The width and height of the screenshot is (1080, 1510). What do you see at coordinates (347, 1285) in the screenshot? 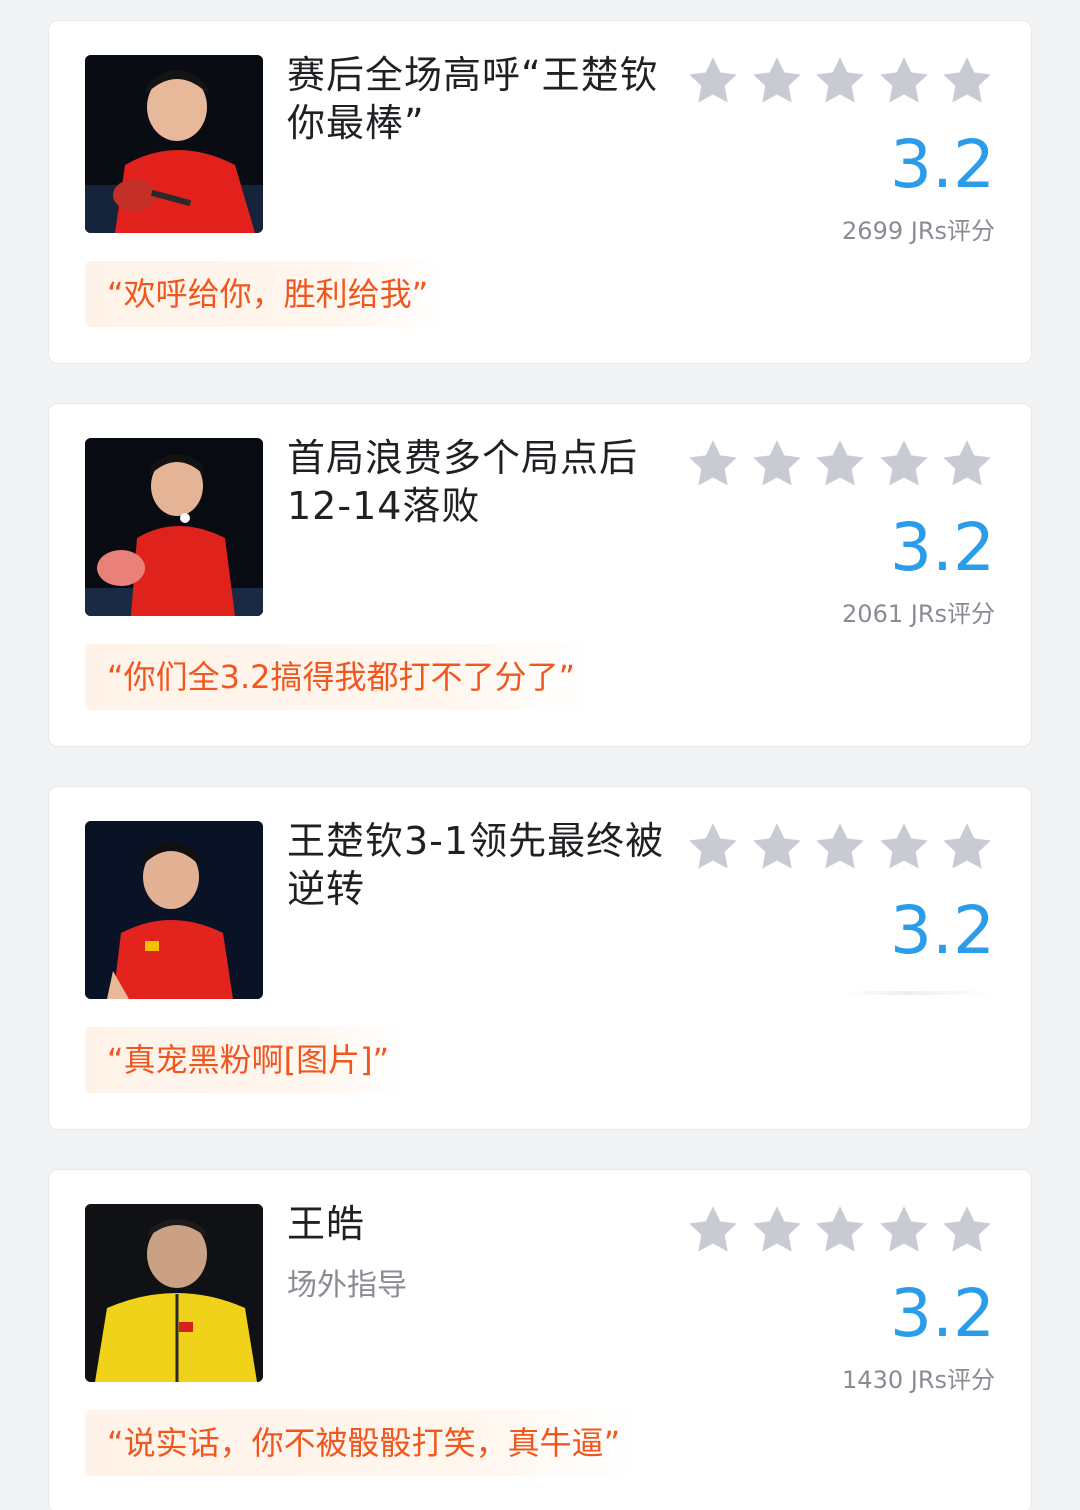
I see `card-subtitle: 场外指导` at bounding box center [347, 1285].